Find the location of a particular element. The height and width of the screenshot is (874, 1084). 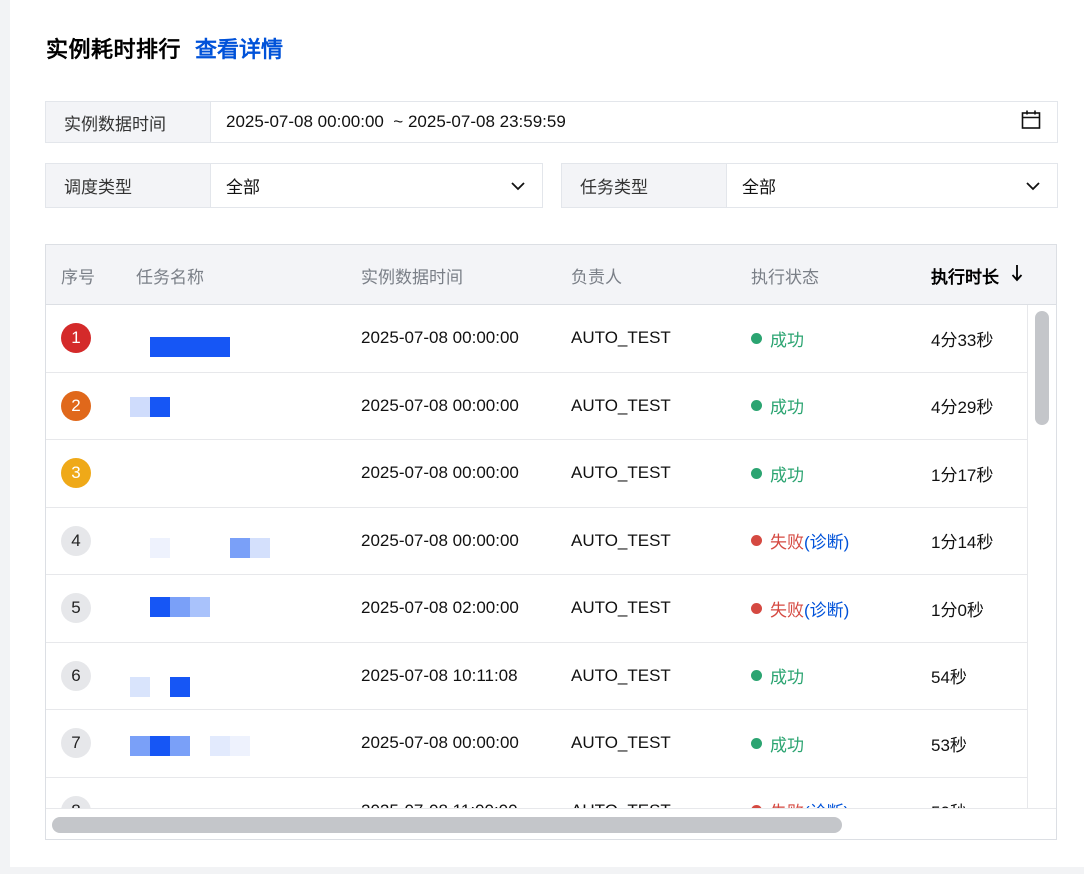

schedule-type-label: 调度类型 is located at coordinates (128, 185).